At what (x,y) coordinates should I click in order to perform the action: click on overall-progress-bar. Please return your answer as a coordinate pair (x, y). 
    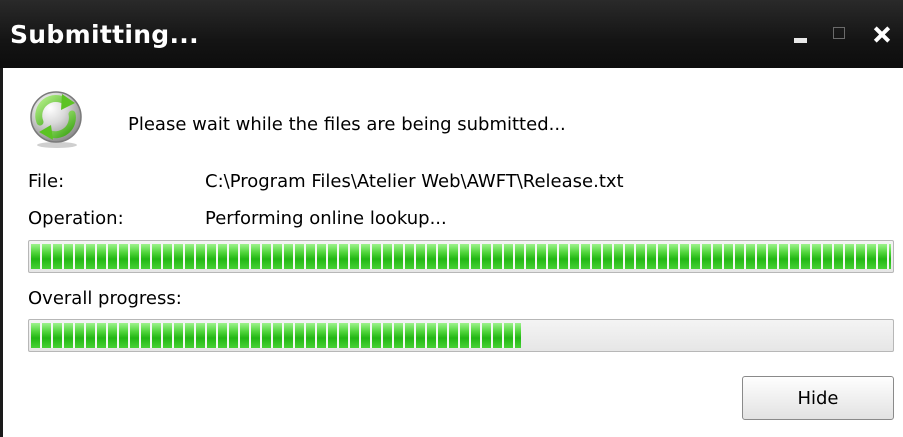
    Looking at the image, I should click on (461, 335).